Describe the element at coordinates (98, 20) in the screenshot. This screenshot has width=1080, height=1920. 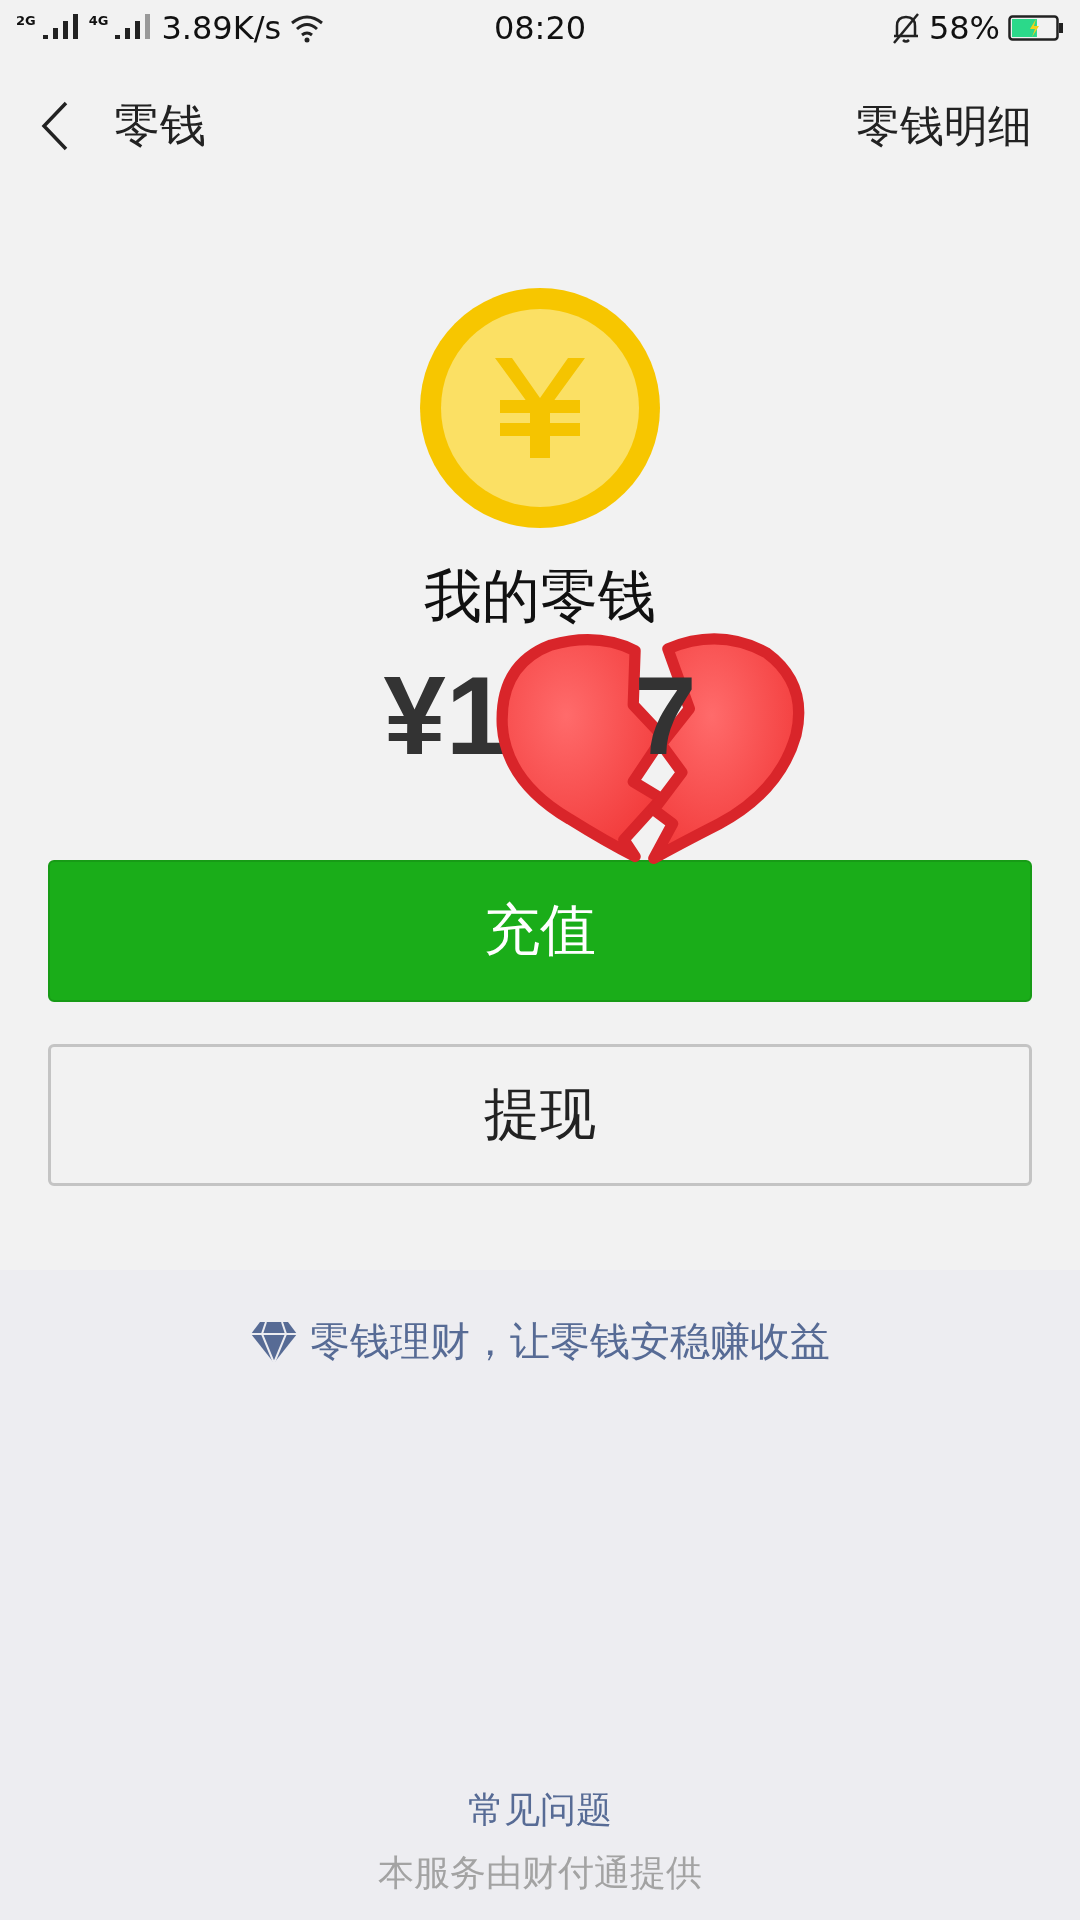
I see `network-type-label: 4G` at that location.